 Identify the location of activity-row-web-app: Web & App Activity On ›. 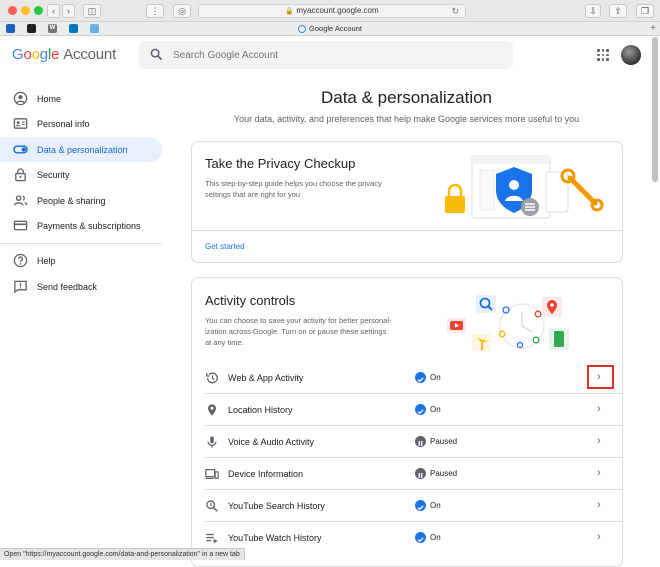
(407, 378).